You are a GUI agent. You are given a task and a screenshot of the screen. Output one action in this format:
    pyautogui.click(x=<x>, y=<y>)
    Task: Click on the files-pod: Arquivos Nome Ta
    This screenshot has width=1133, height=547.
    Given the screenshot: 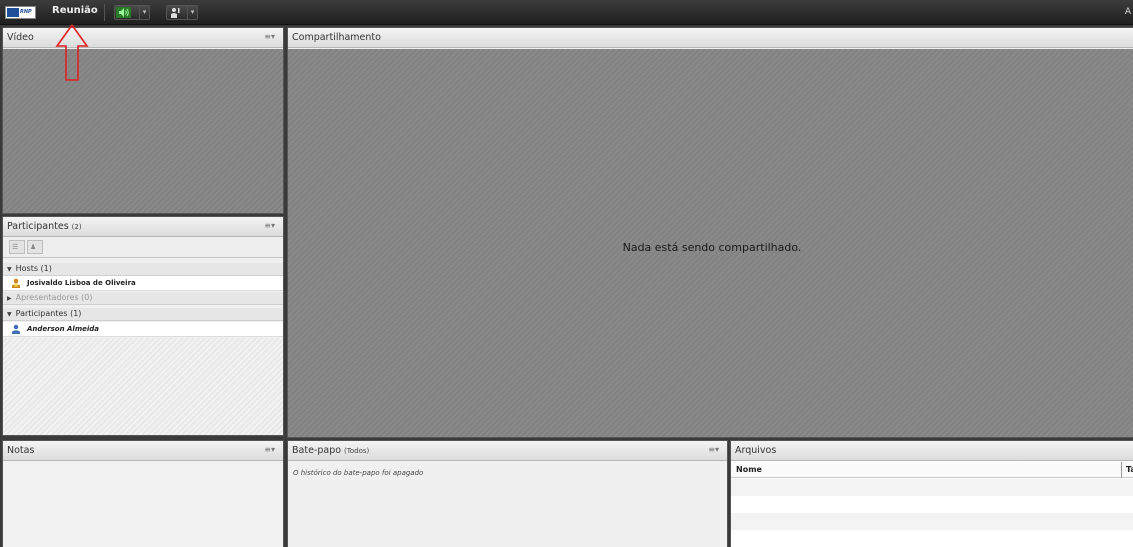 What is the action you would take?
    pyautogui.click(x=931, y=493)
    